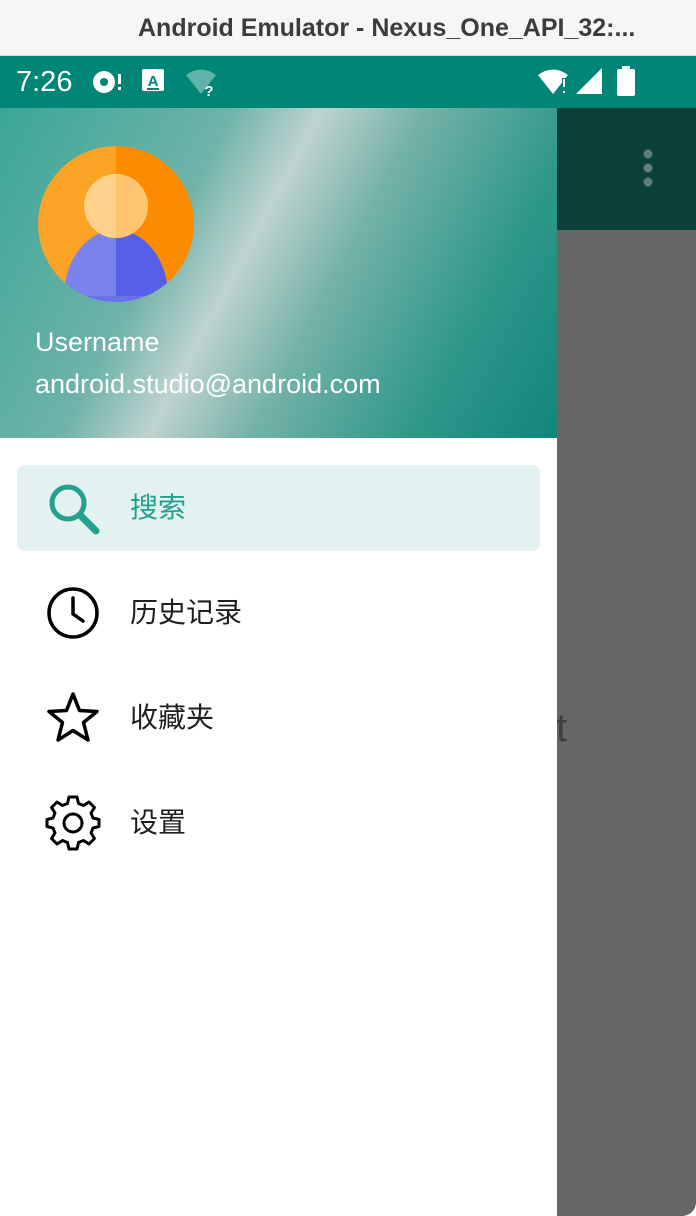 The height and width of the screenshot is (1216, 696). What do you see at coordinates (589, 81) in the screenshot?
I see `cell-signal-icon` at bounding box center [589, 81].